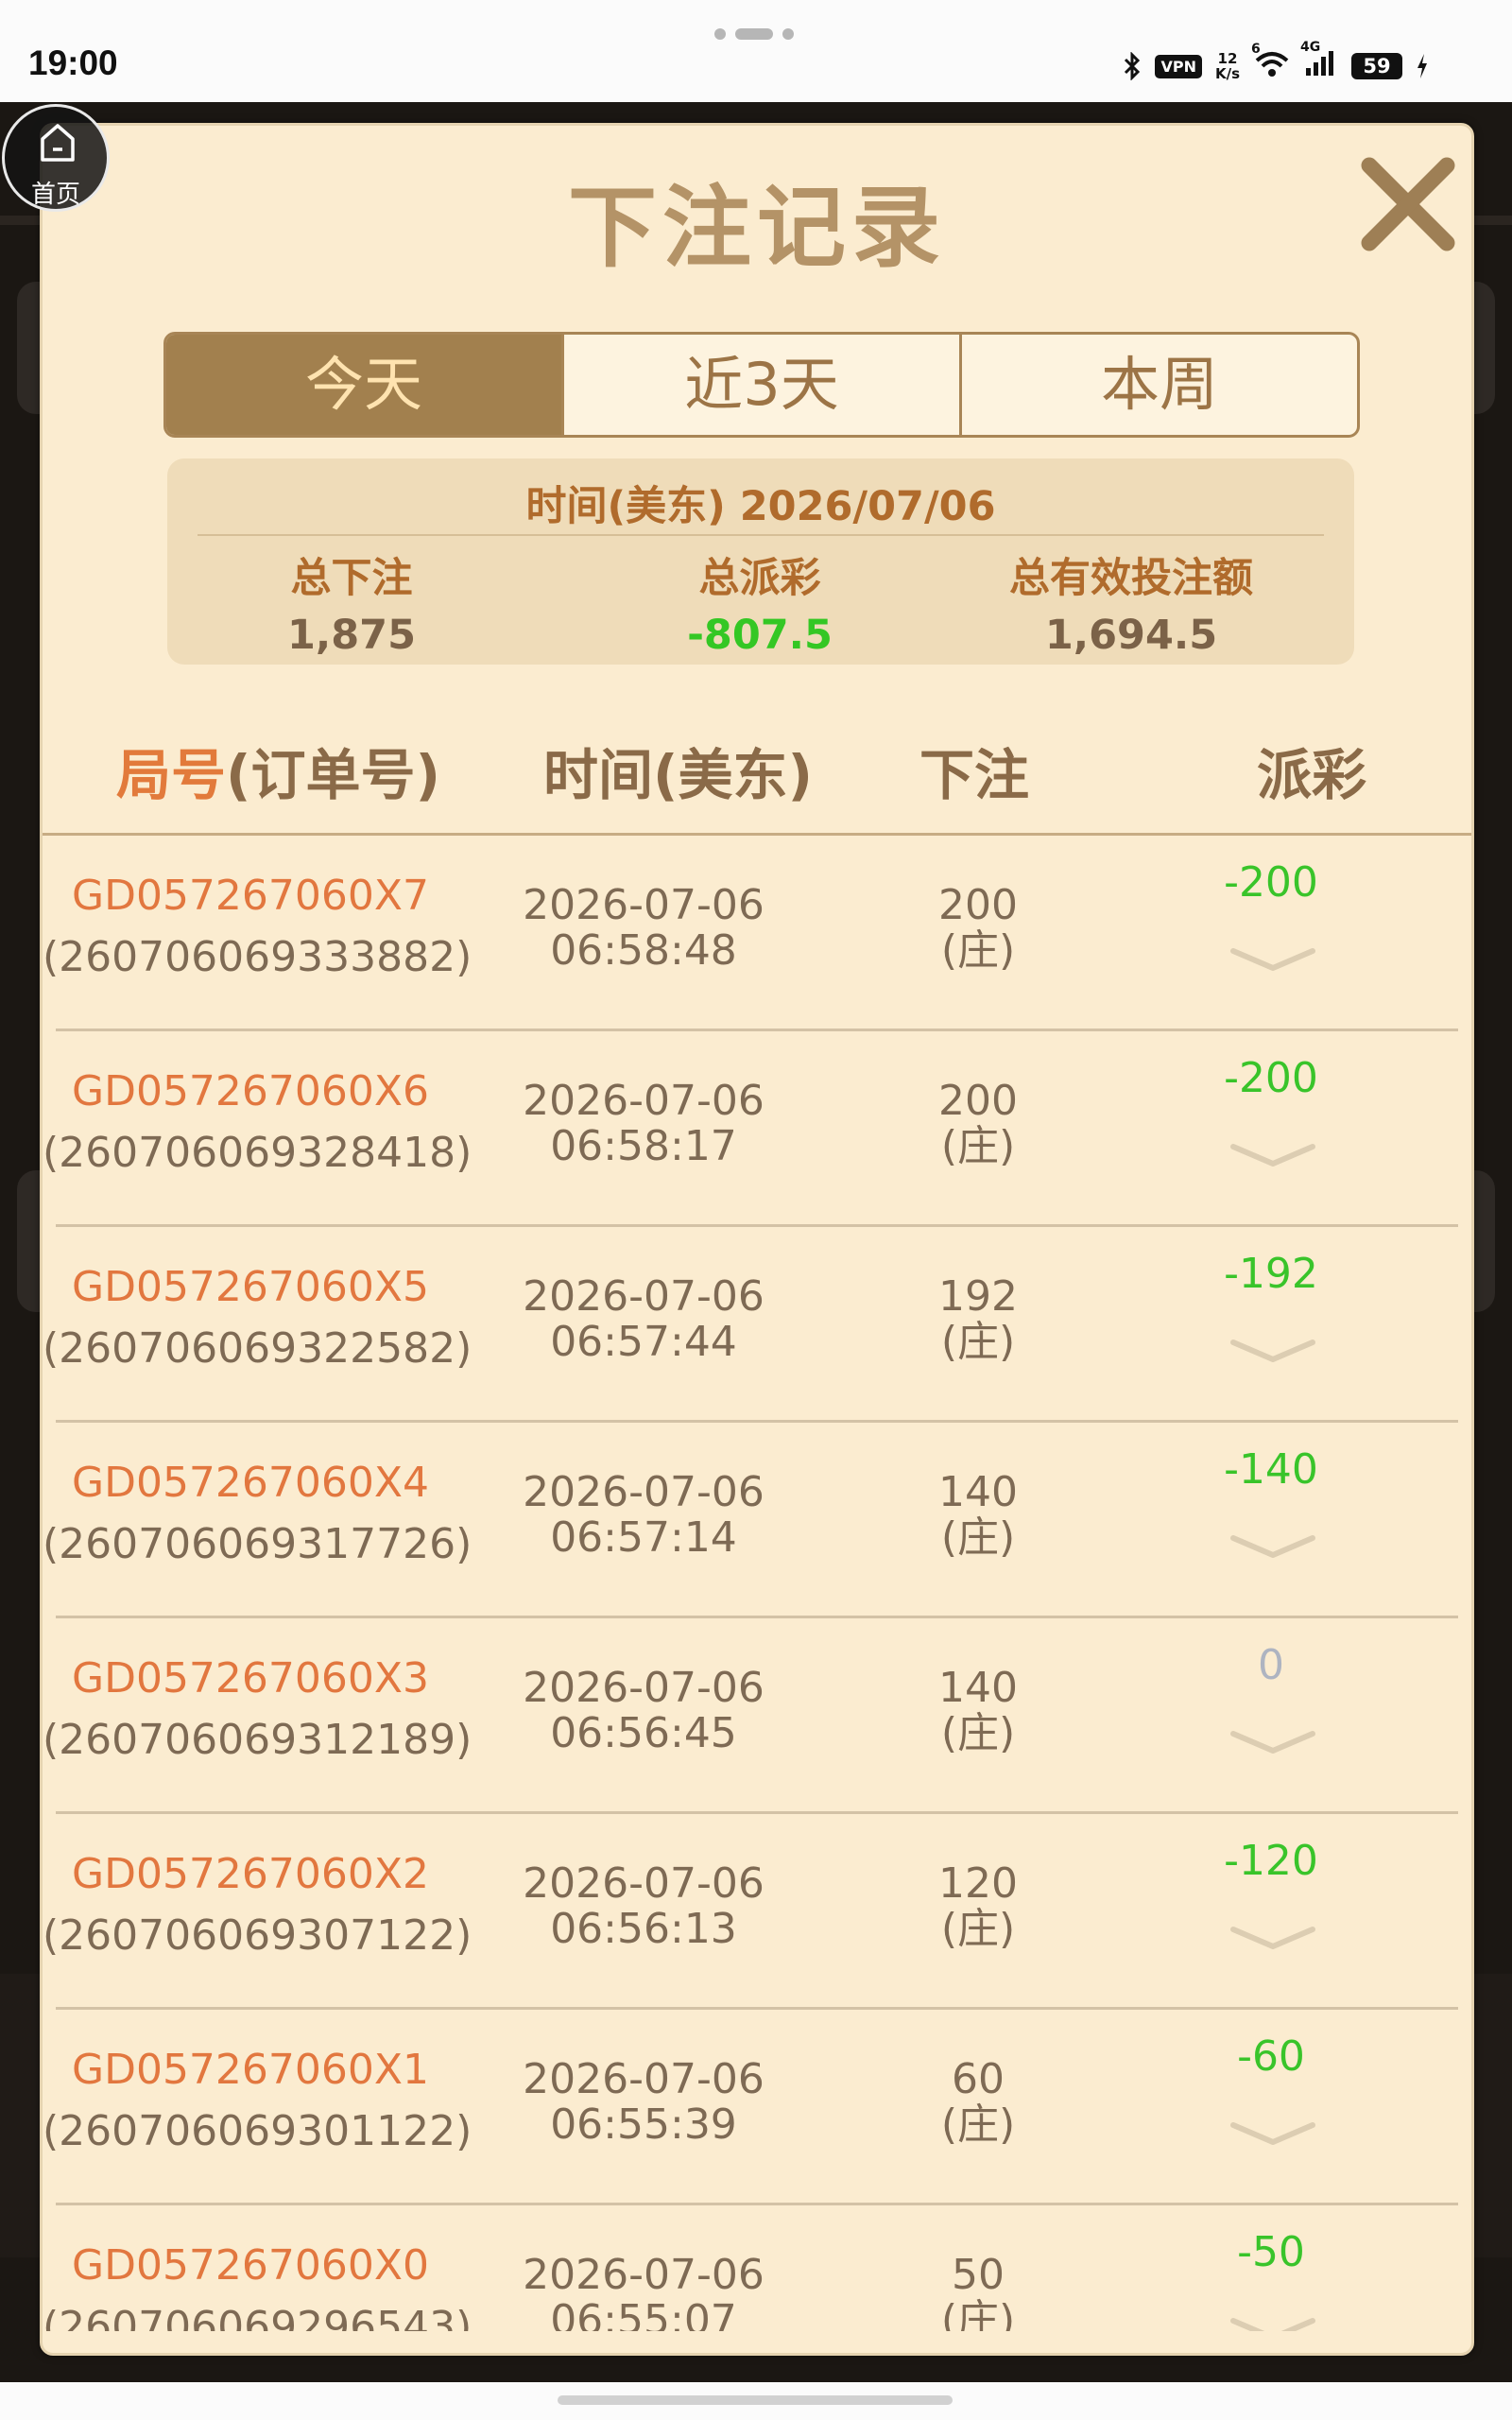 This screenshot has width=1512, height=2420. What do you see at coordinates (760, 602) in the screenshot?
I see `total-payout-stat: 总派彩 -807.5` at bounding box center [760, 602].